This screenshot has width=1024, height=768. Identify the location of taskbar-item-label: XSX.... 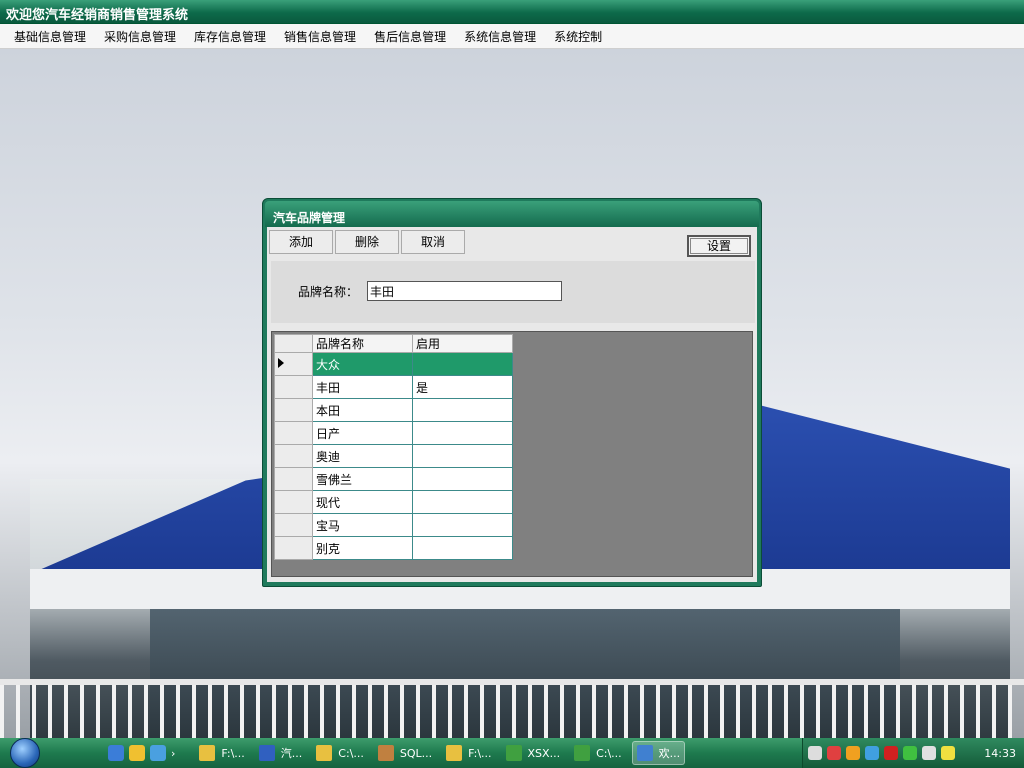
(544, 753).